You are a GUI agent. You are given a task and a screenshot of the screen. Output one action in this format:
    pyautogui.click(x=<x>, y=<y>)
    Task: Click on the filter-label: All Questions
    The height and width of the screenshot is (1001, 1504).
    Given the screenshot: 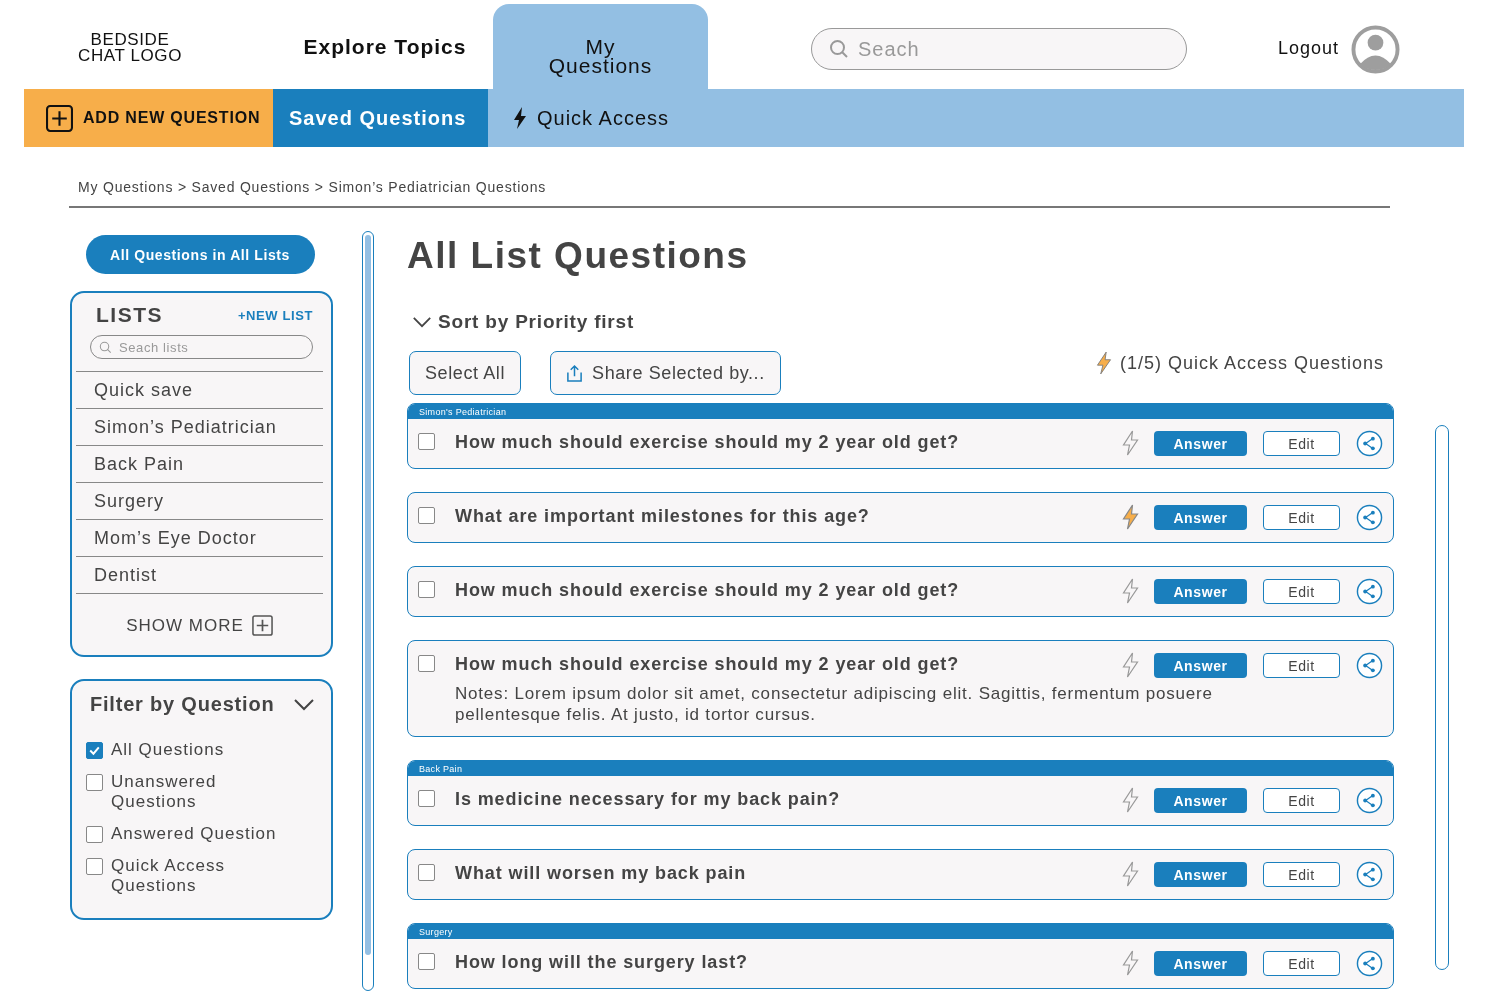 What is the action you would take?
    pyautogui.click(x=168, y=750)
    